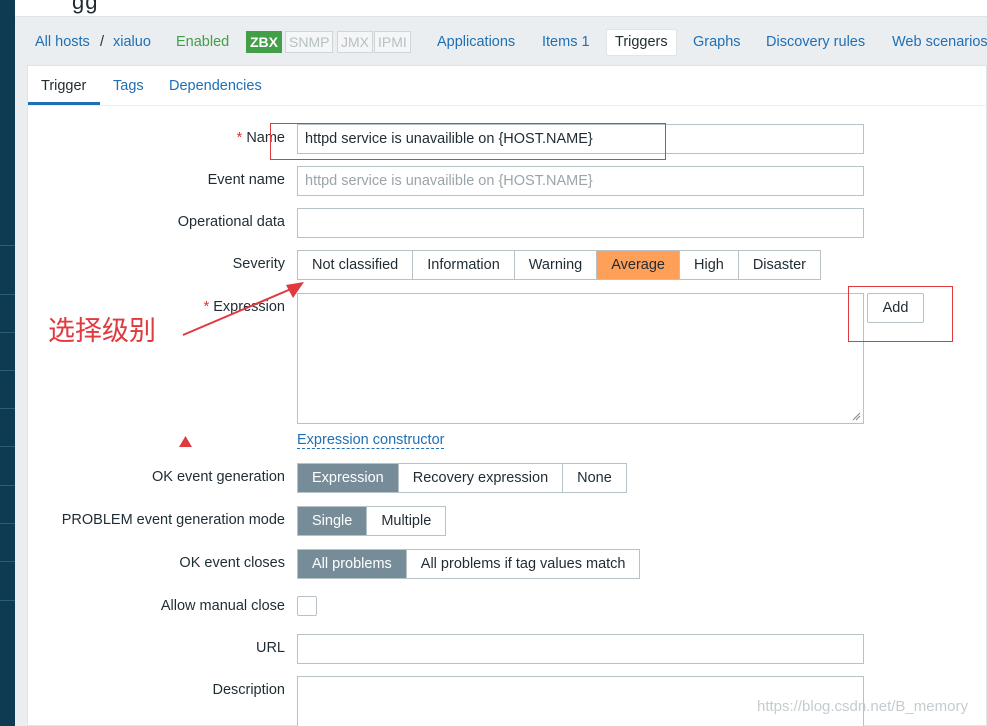 The height and width of the screenshot is (726, 987). What do you see at coordinates (248, 690) in the screenshot?
I see `description-label: Description` at bounding box center [248, 690].